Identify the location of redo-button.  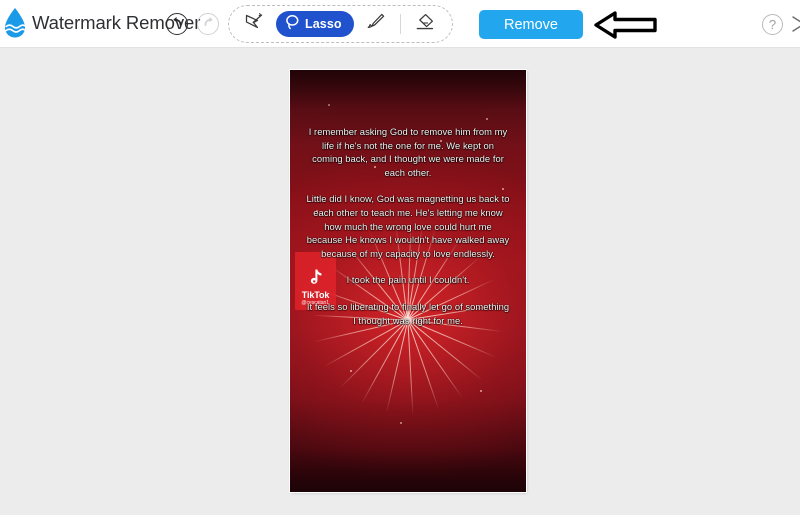
(208, 24).